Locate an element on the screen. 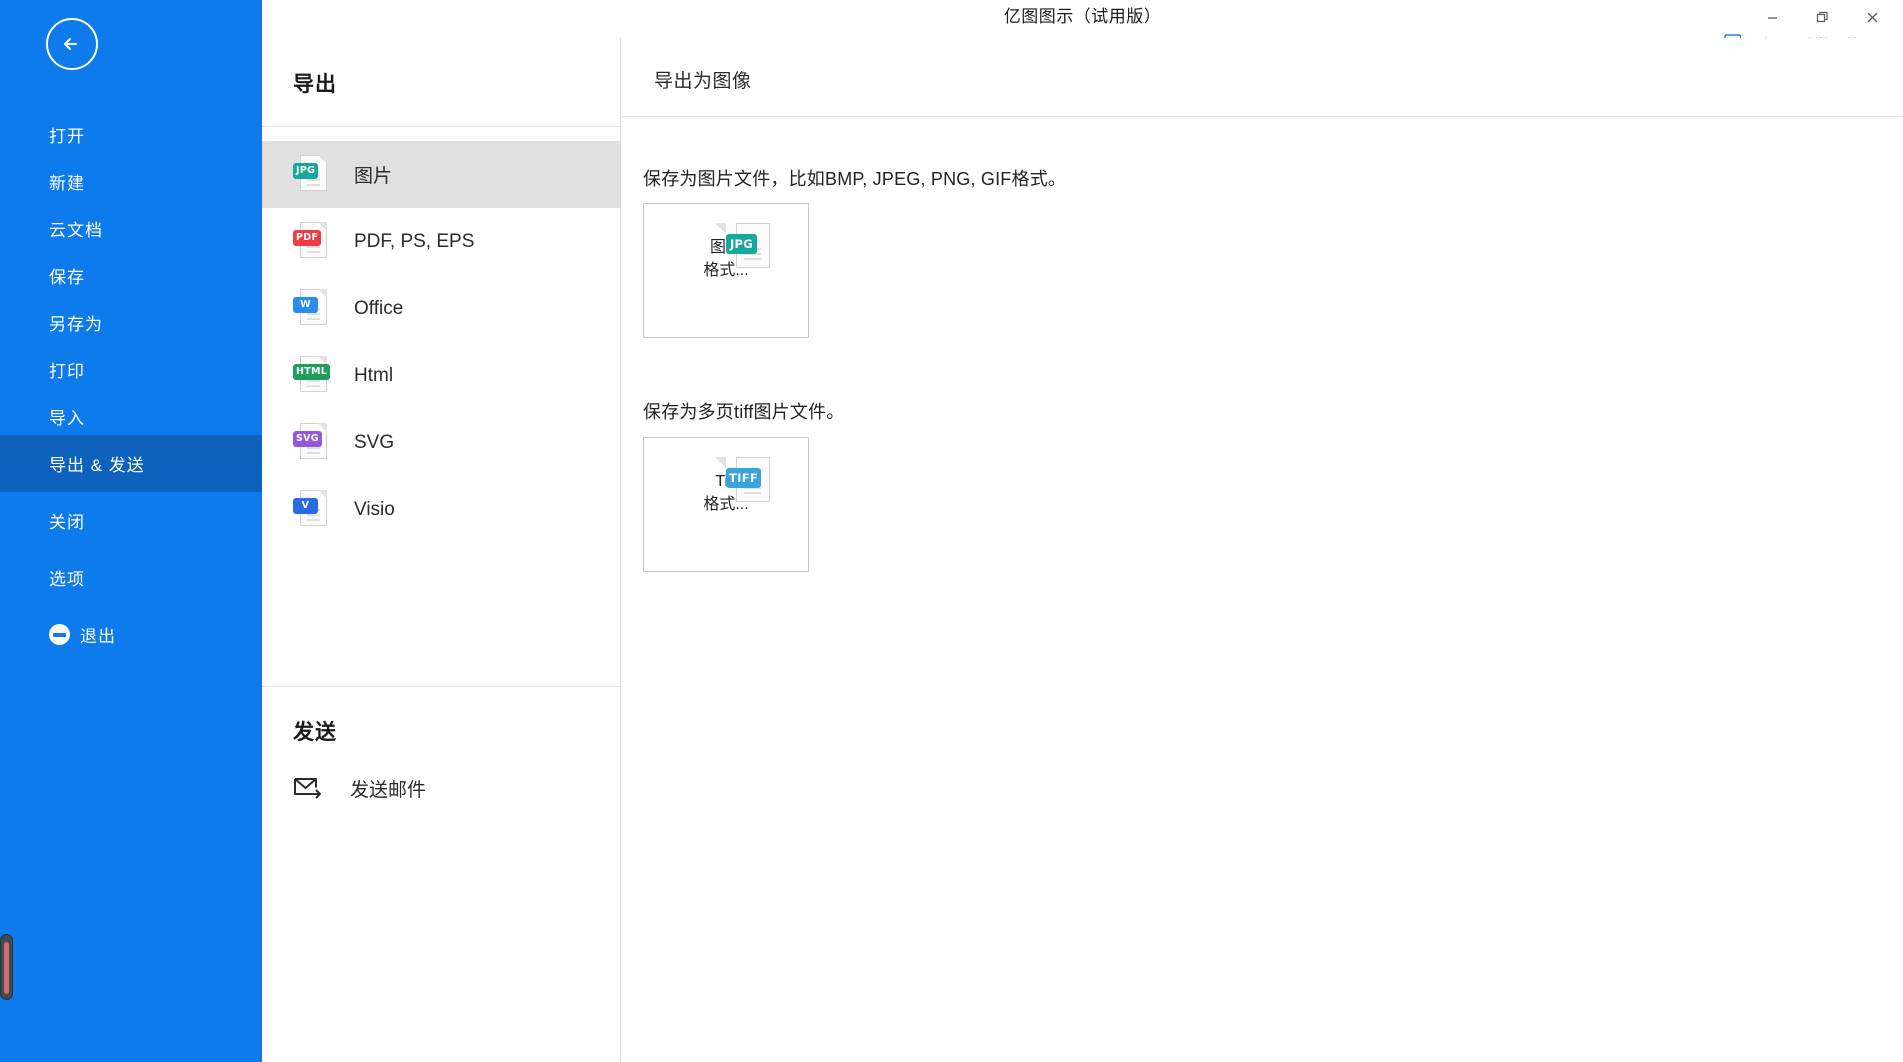 The image size is (1903, 1062). sidebar-item-label: 打开 is located at coordinates (67, 136).